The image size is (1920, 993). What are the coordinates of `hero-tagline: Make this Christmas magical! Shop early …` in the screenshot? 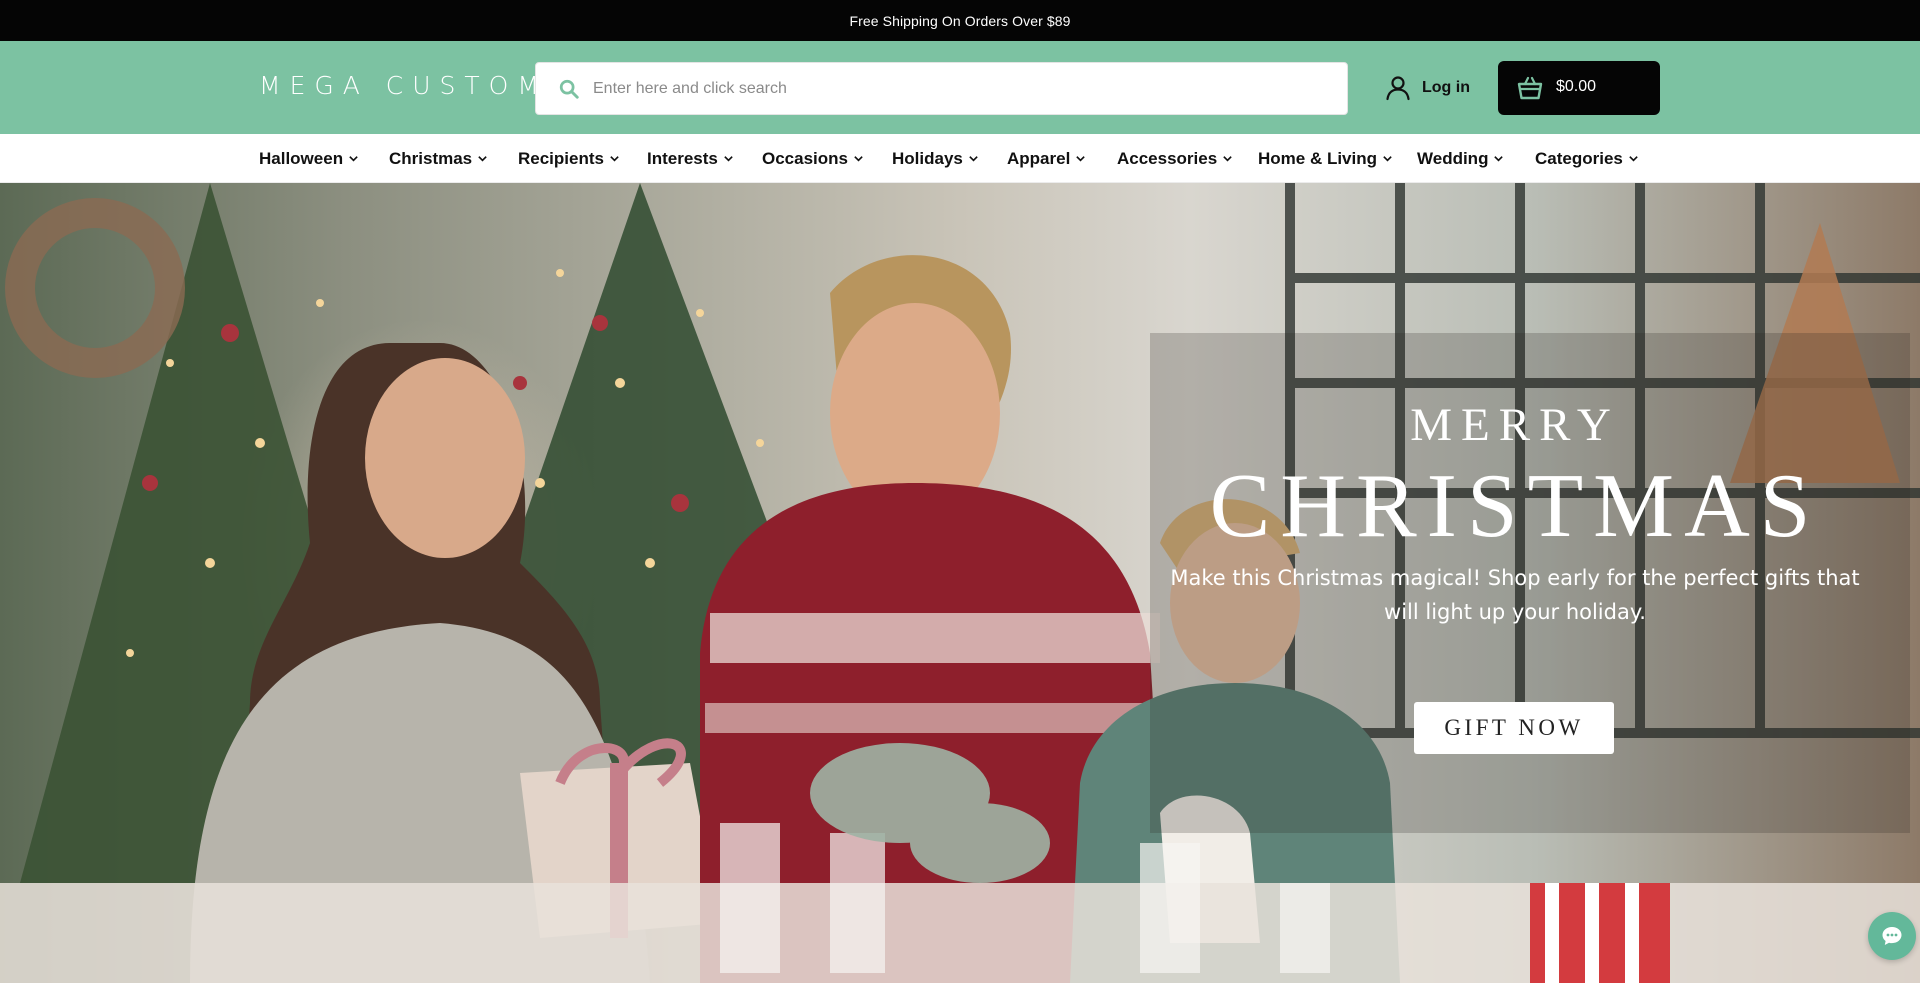 It's located at (1515, 595).